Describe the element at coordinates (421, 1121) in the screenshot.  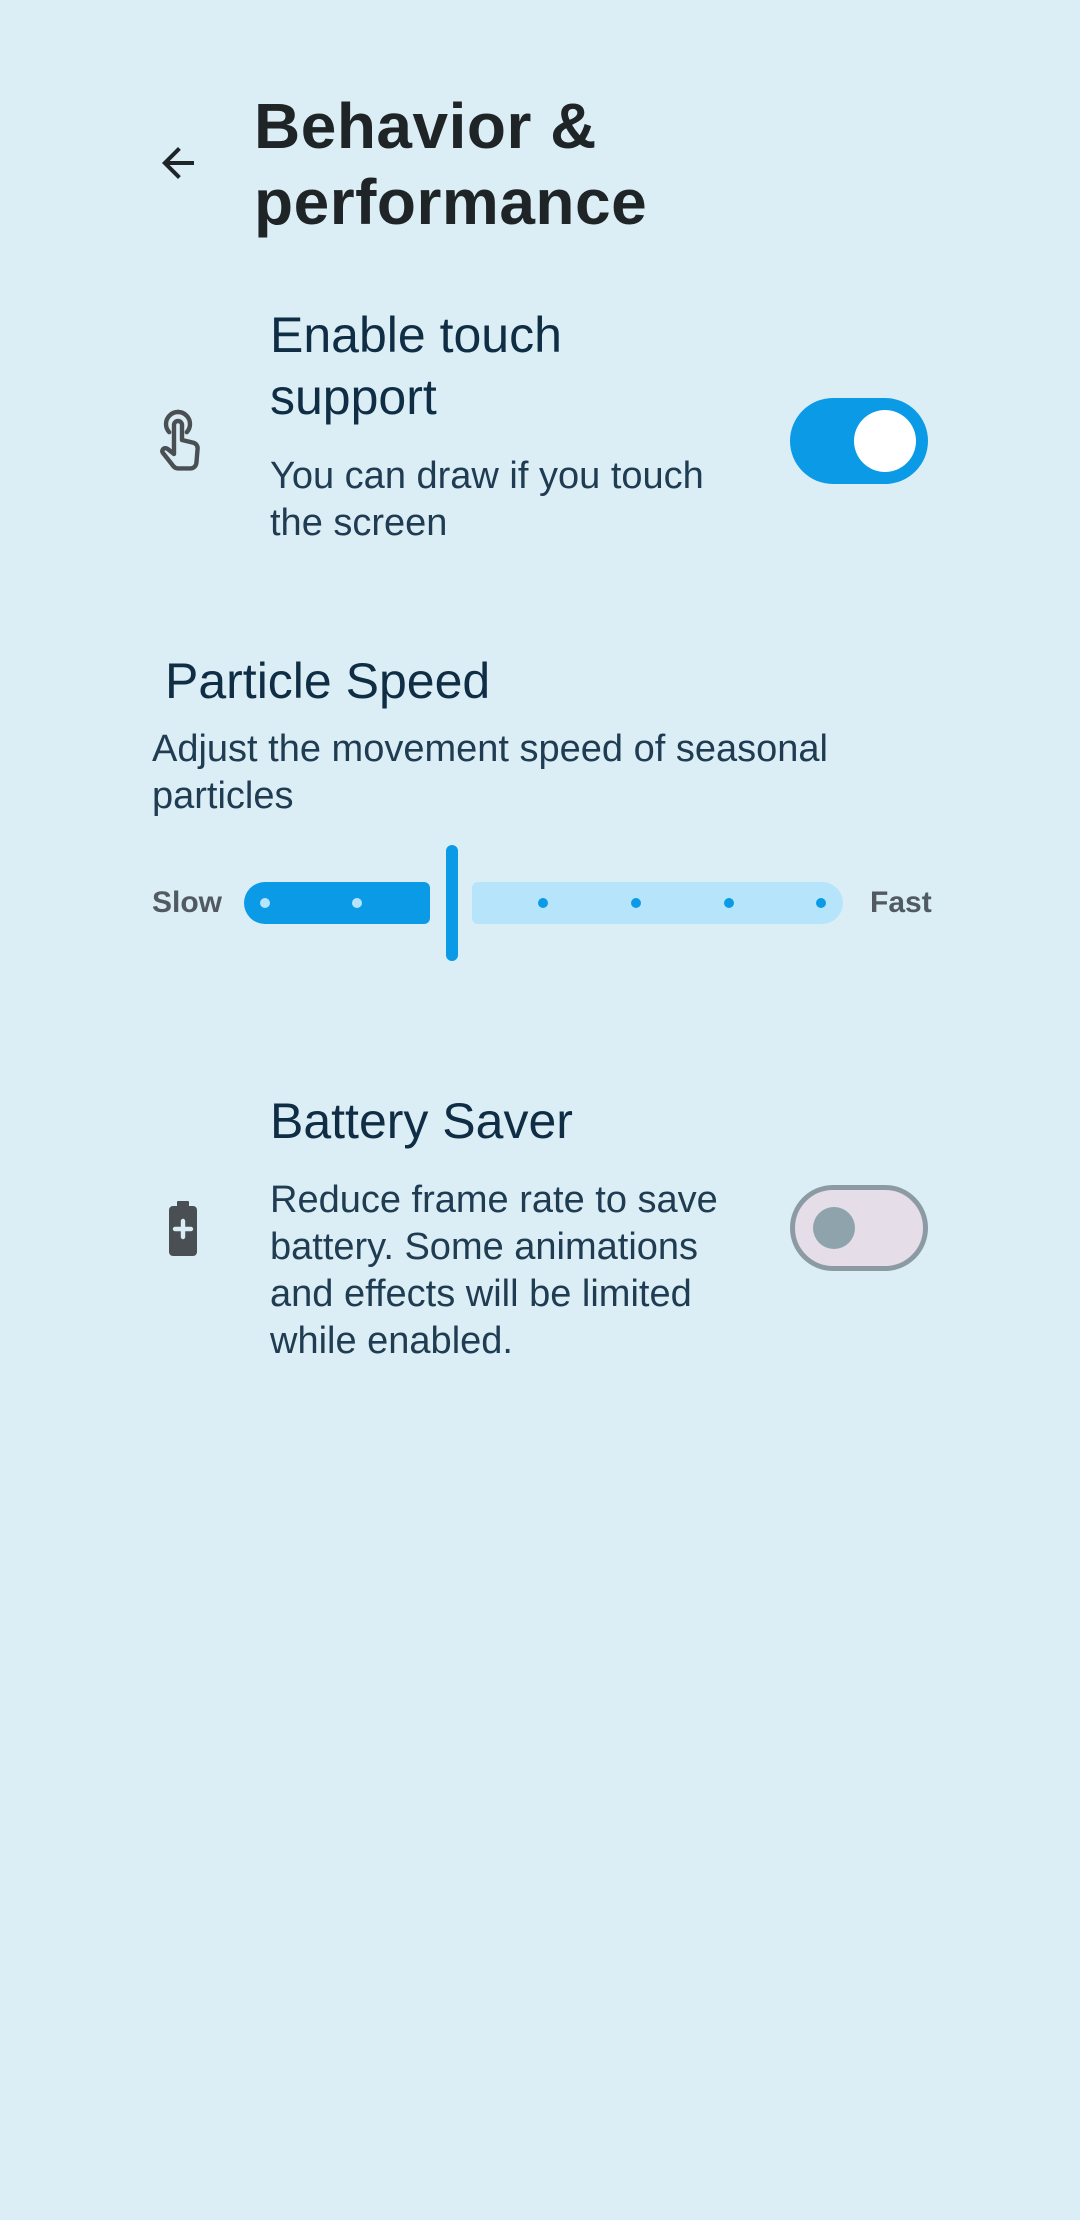
I see `battery-saver-title: Battery Saver` at that location.